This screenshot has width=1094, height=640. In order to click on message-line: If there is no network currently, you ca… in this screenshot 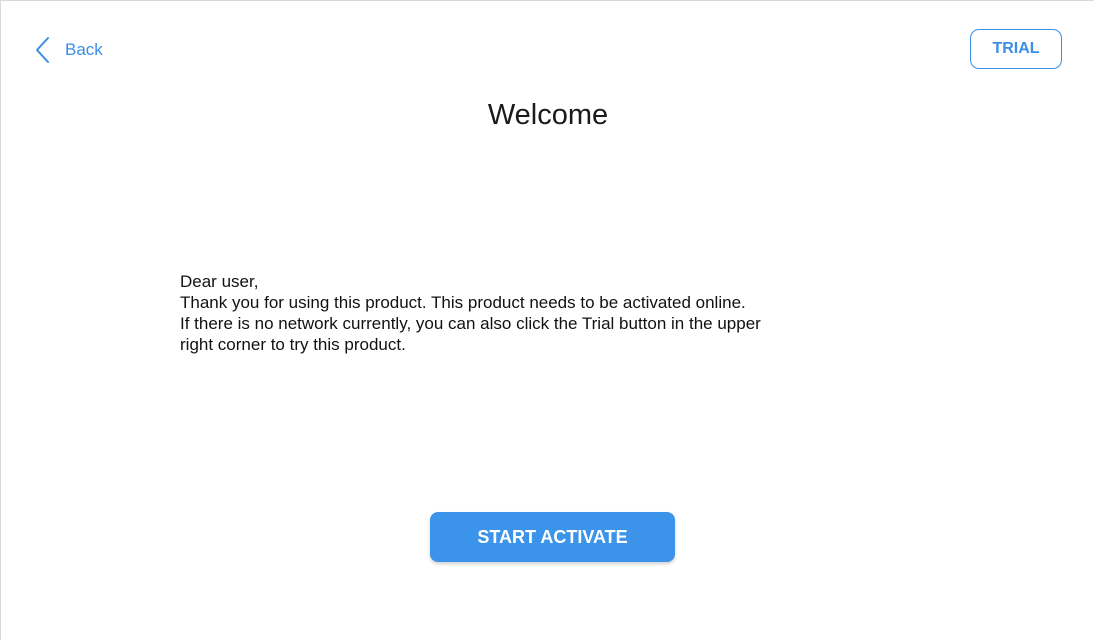, I will do `click(470, 323)`.